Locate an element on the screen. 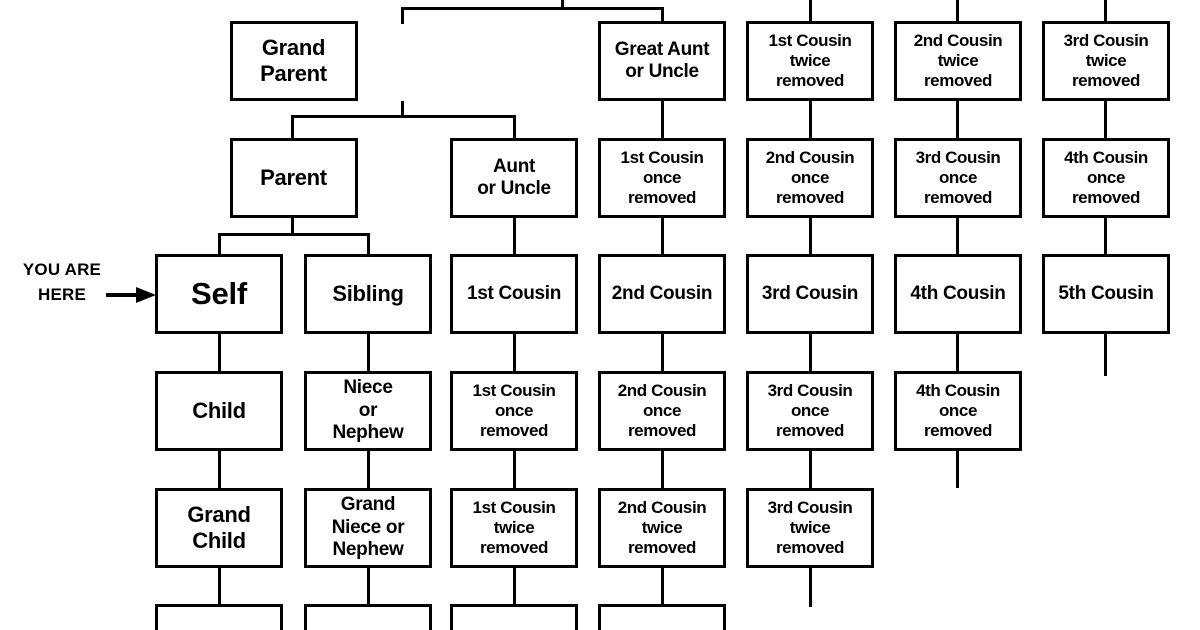 This screenshot has width=1200, height=630. node-greatgniece: Great is located at coordinates (368, 617).